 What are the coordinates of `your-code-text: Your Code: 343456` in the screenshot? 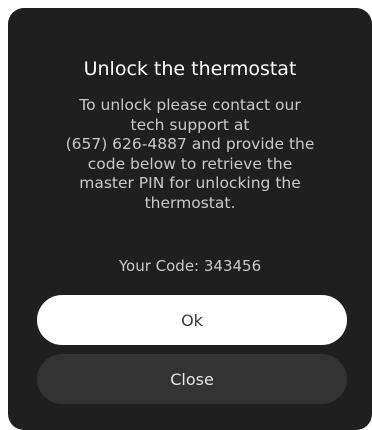 It's located at (190, 266).